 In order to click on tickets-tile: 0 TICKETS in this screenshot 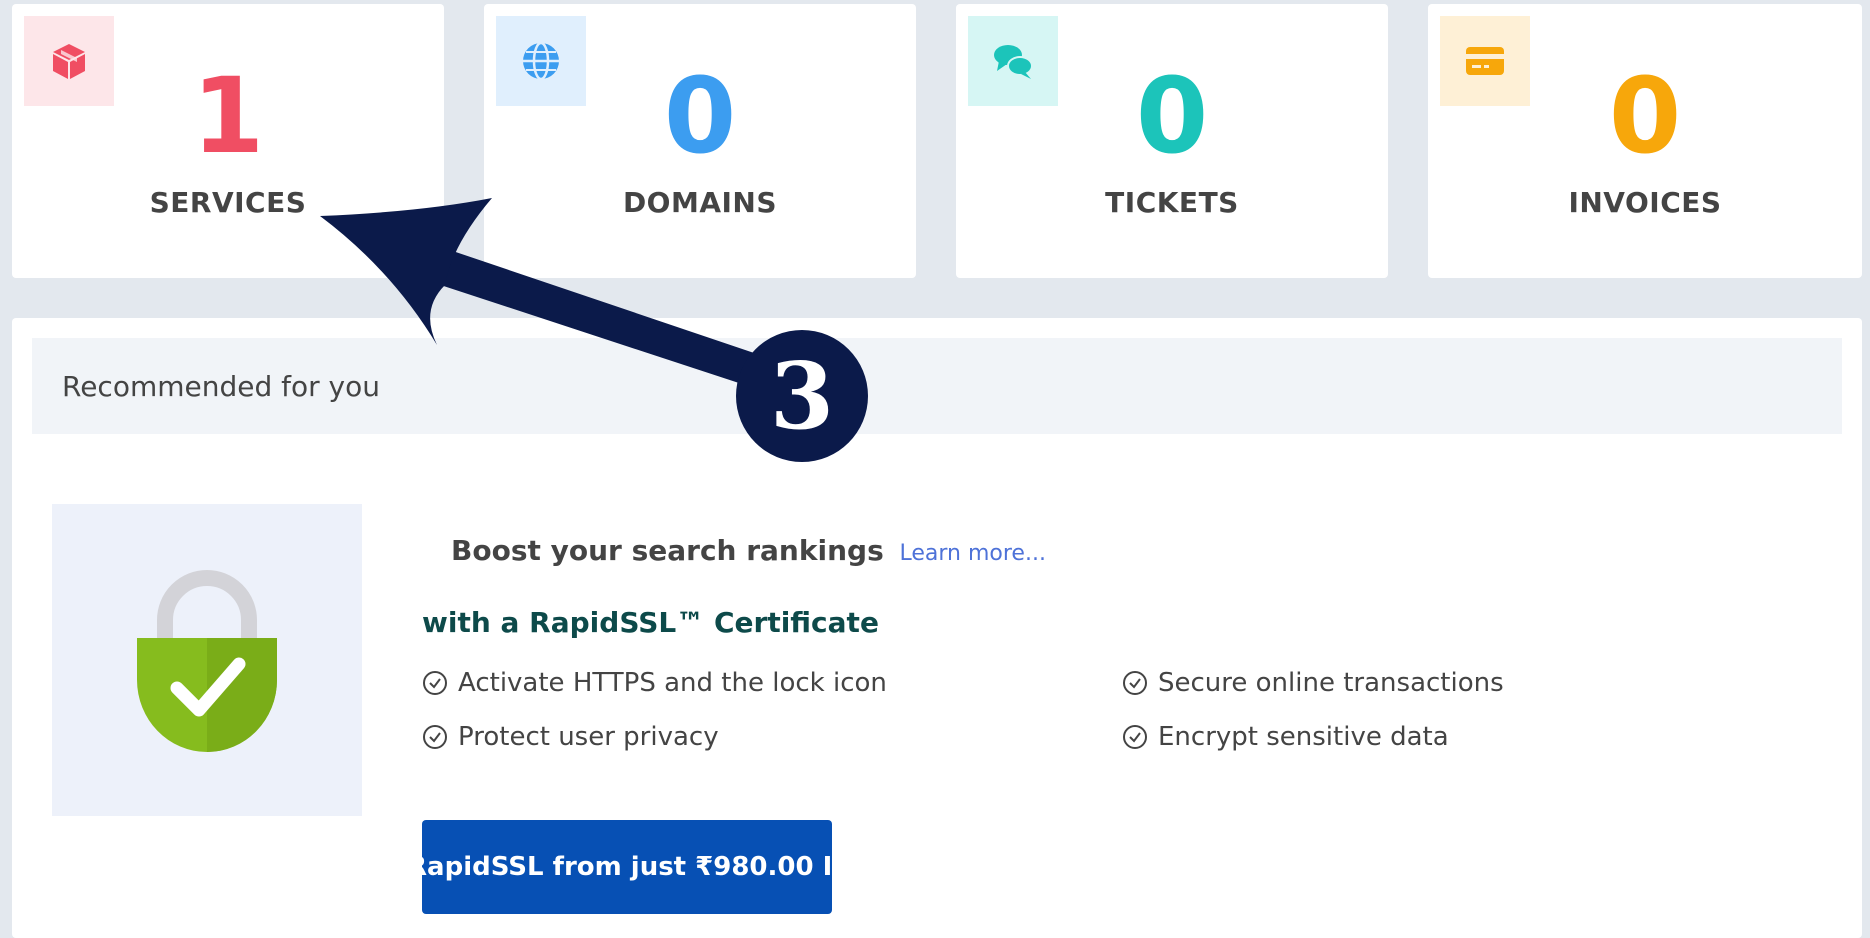, I will do `click(1172, 141)`.